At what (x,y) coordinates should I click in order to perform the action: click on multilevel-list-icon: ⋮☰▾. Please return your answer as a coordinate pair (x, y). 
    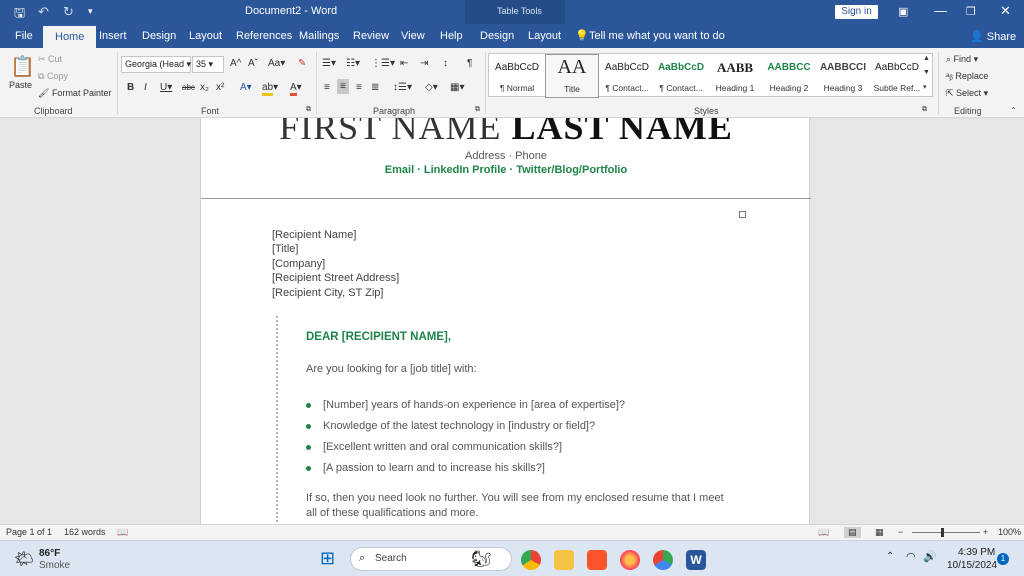
    Looking at the image, I should click on (383, 63).